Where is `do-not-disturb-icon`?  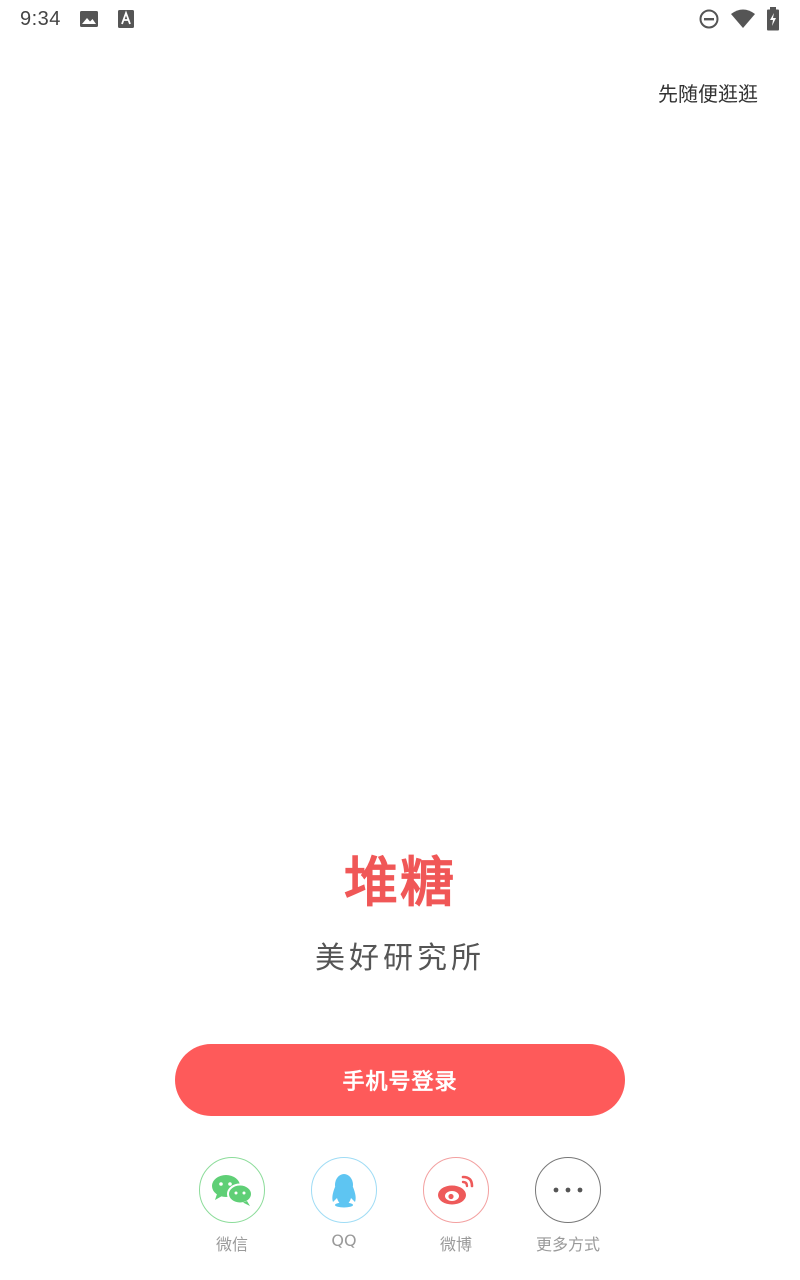 do-not-disturb-icon is located at coordinates (709, 19).